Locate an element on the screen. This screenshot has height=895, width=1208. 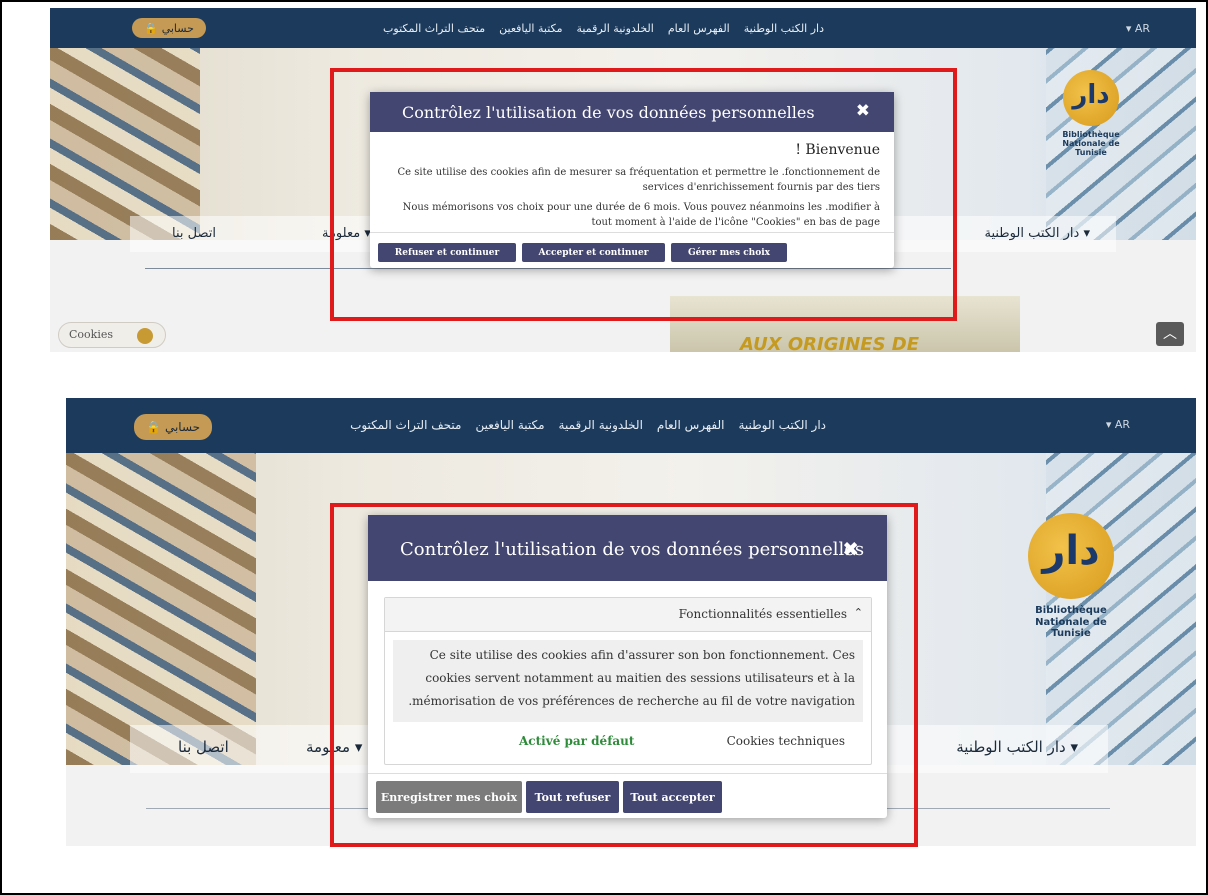
cookies-label: Cookies is located at coordinates (91, 334).